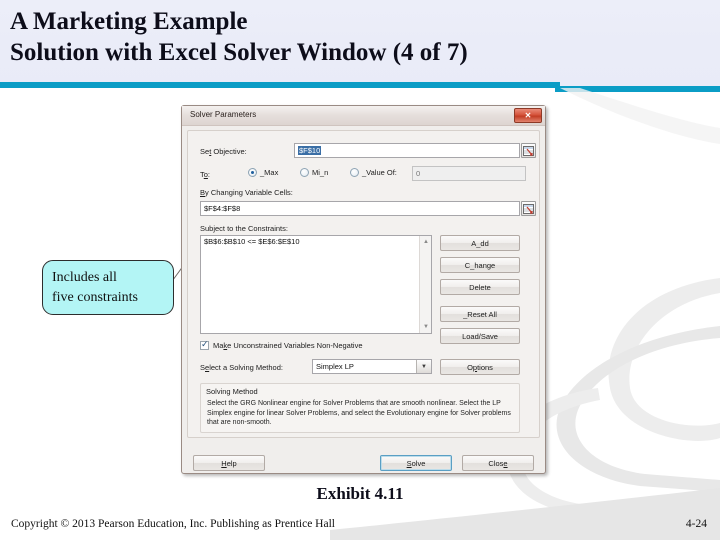  I want to click on radio-value-of-icon, so click(354, 172).